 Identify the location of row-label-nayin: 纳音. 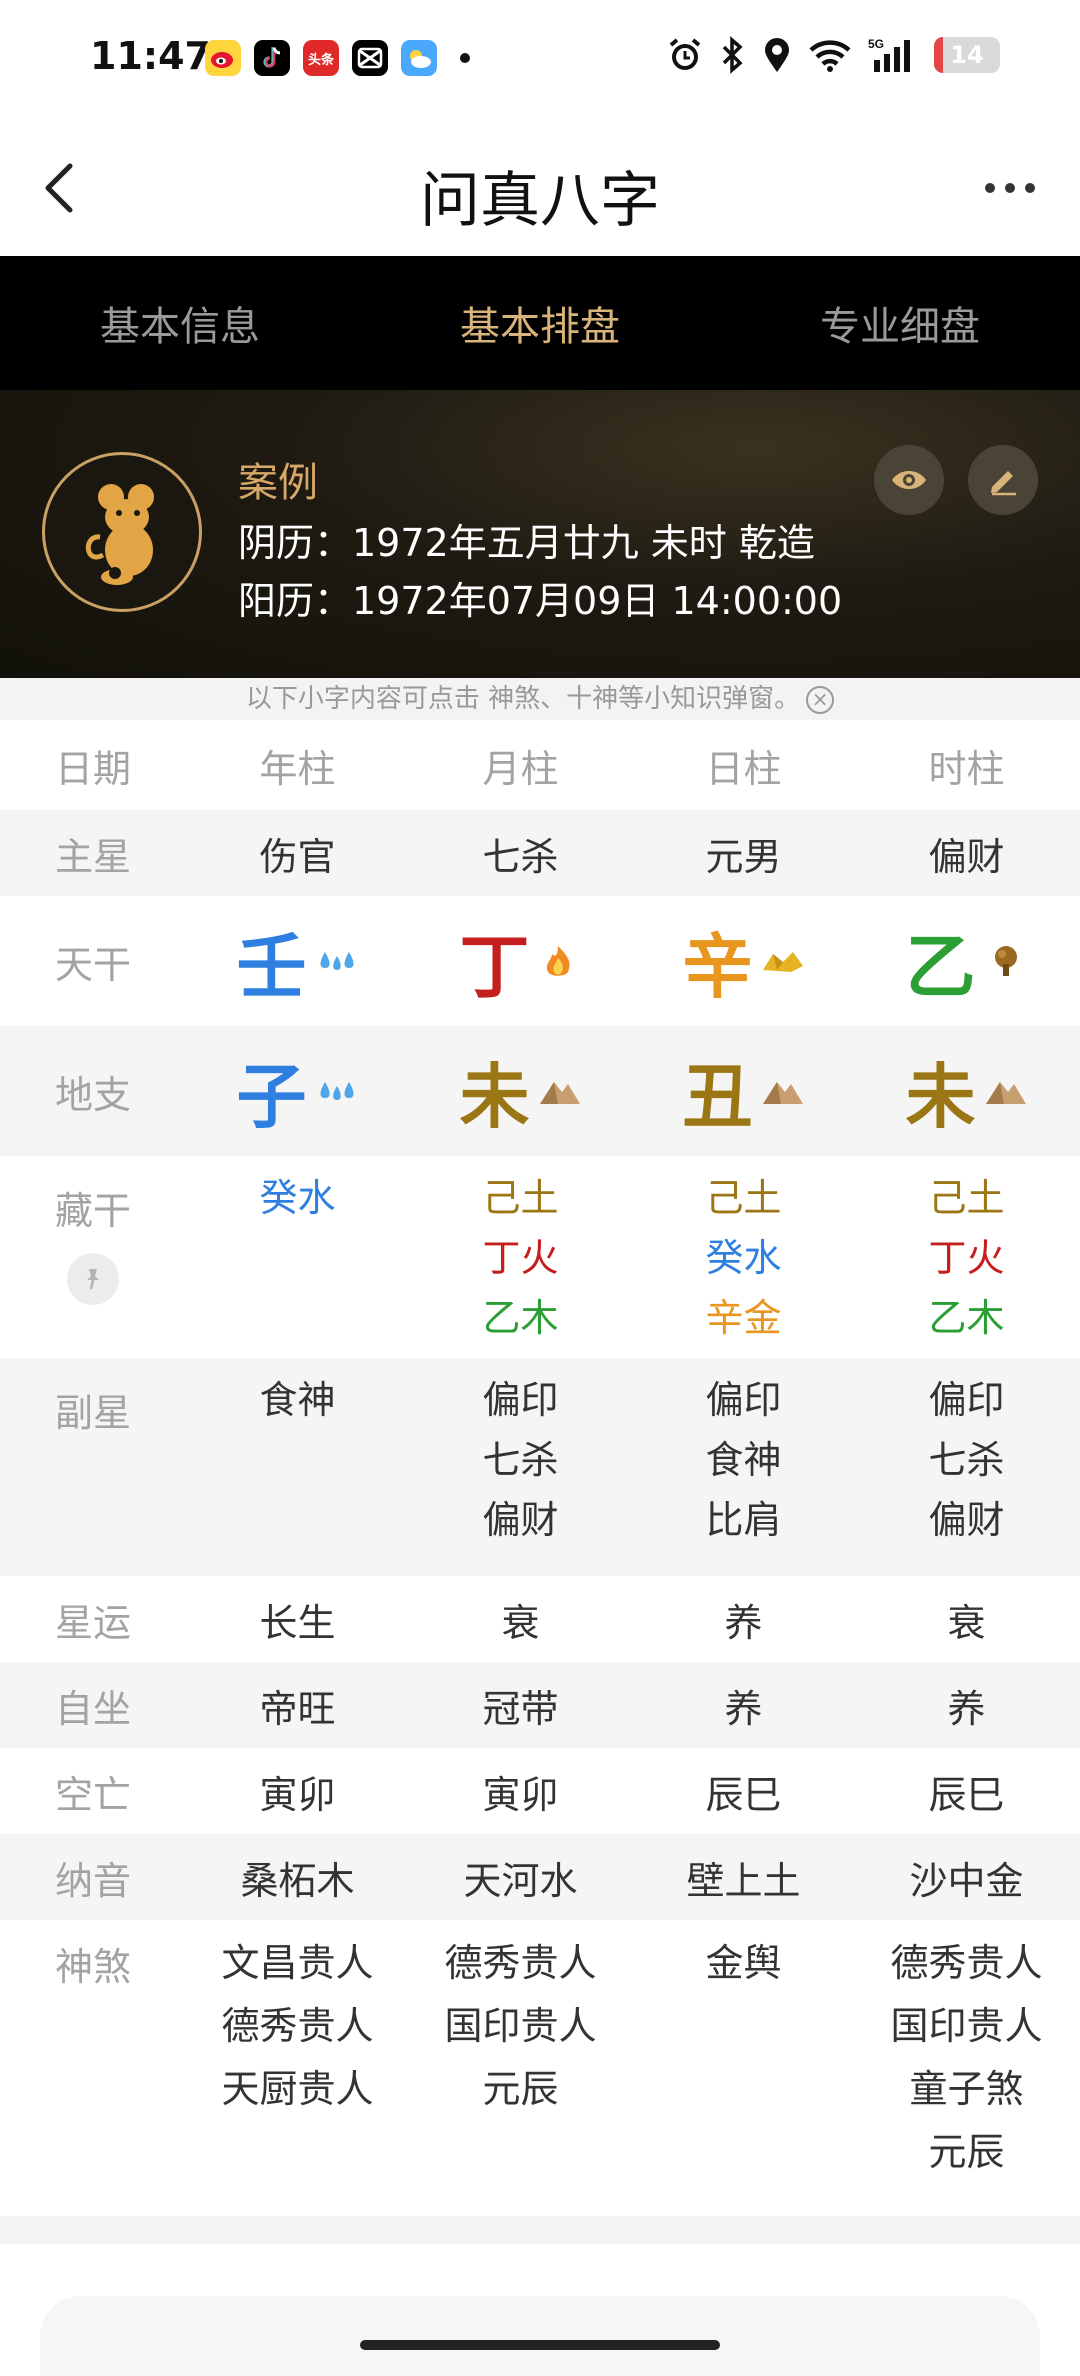
(92, 1880).